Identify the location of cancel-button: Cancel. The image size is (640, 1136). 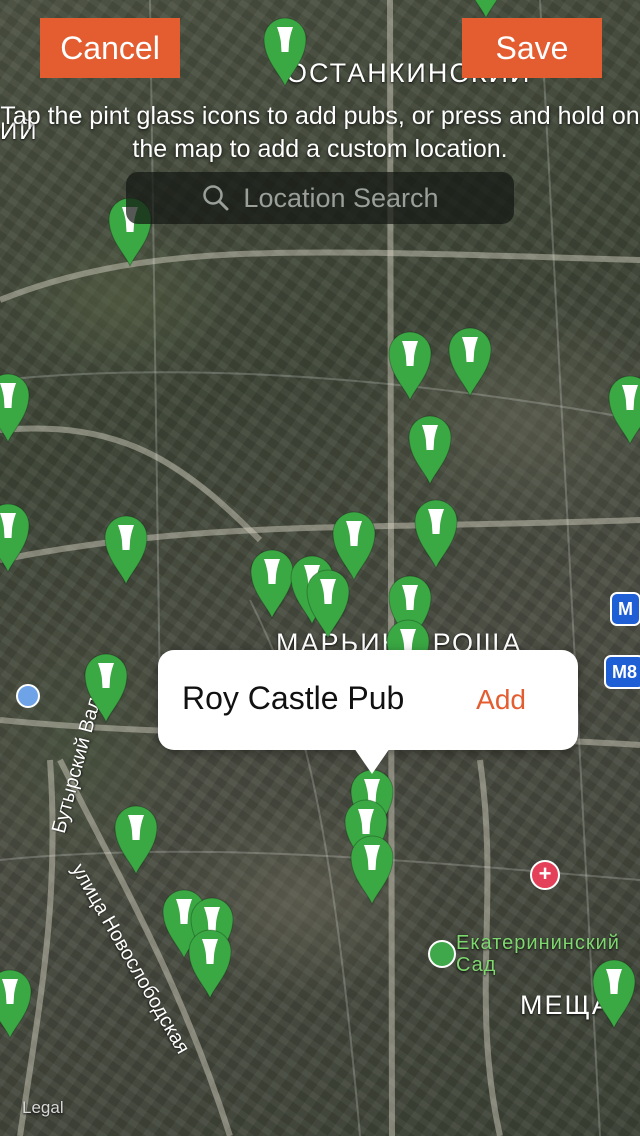
(110, 48).